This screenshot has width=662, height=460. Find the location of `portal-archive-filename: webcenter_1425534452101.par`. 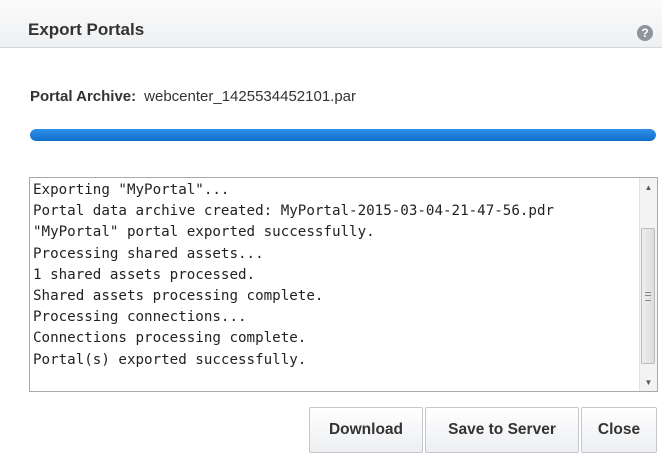

portal-archive-filename: webcenter_1425534452101.par is located at coordinates (250, 96).